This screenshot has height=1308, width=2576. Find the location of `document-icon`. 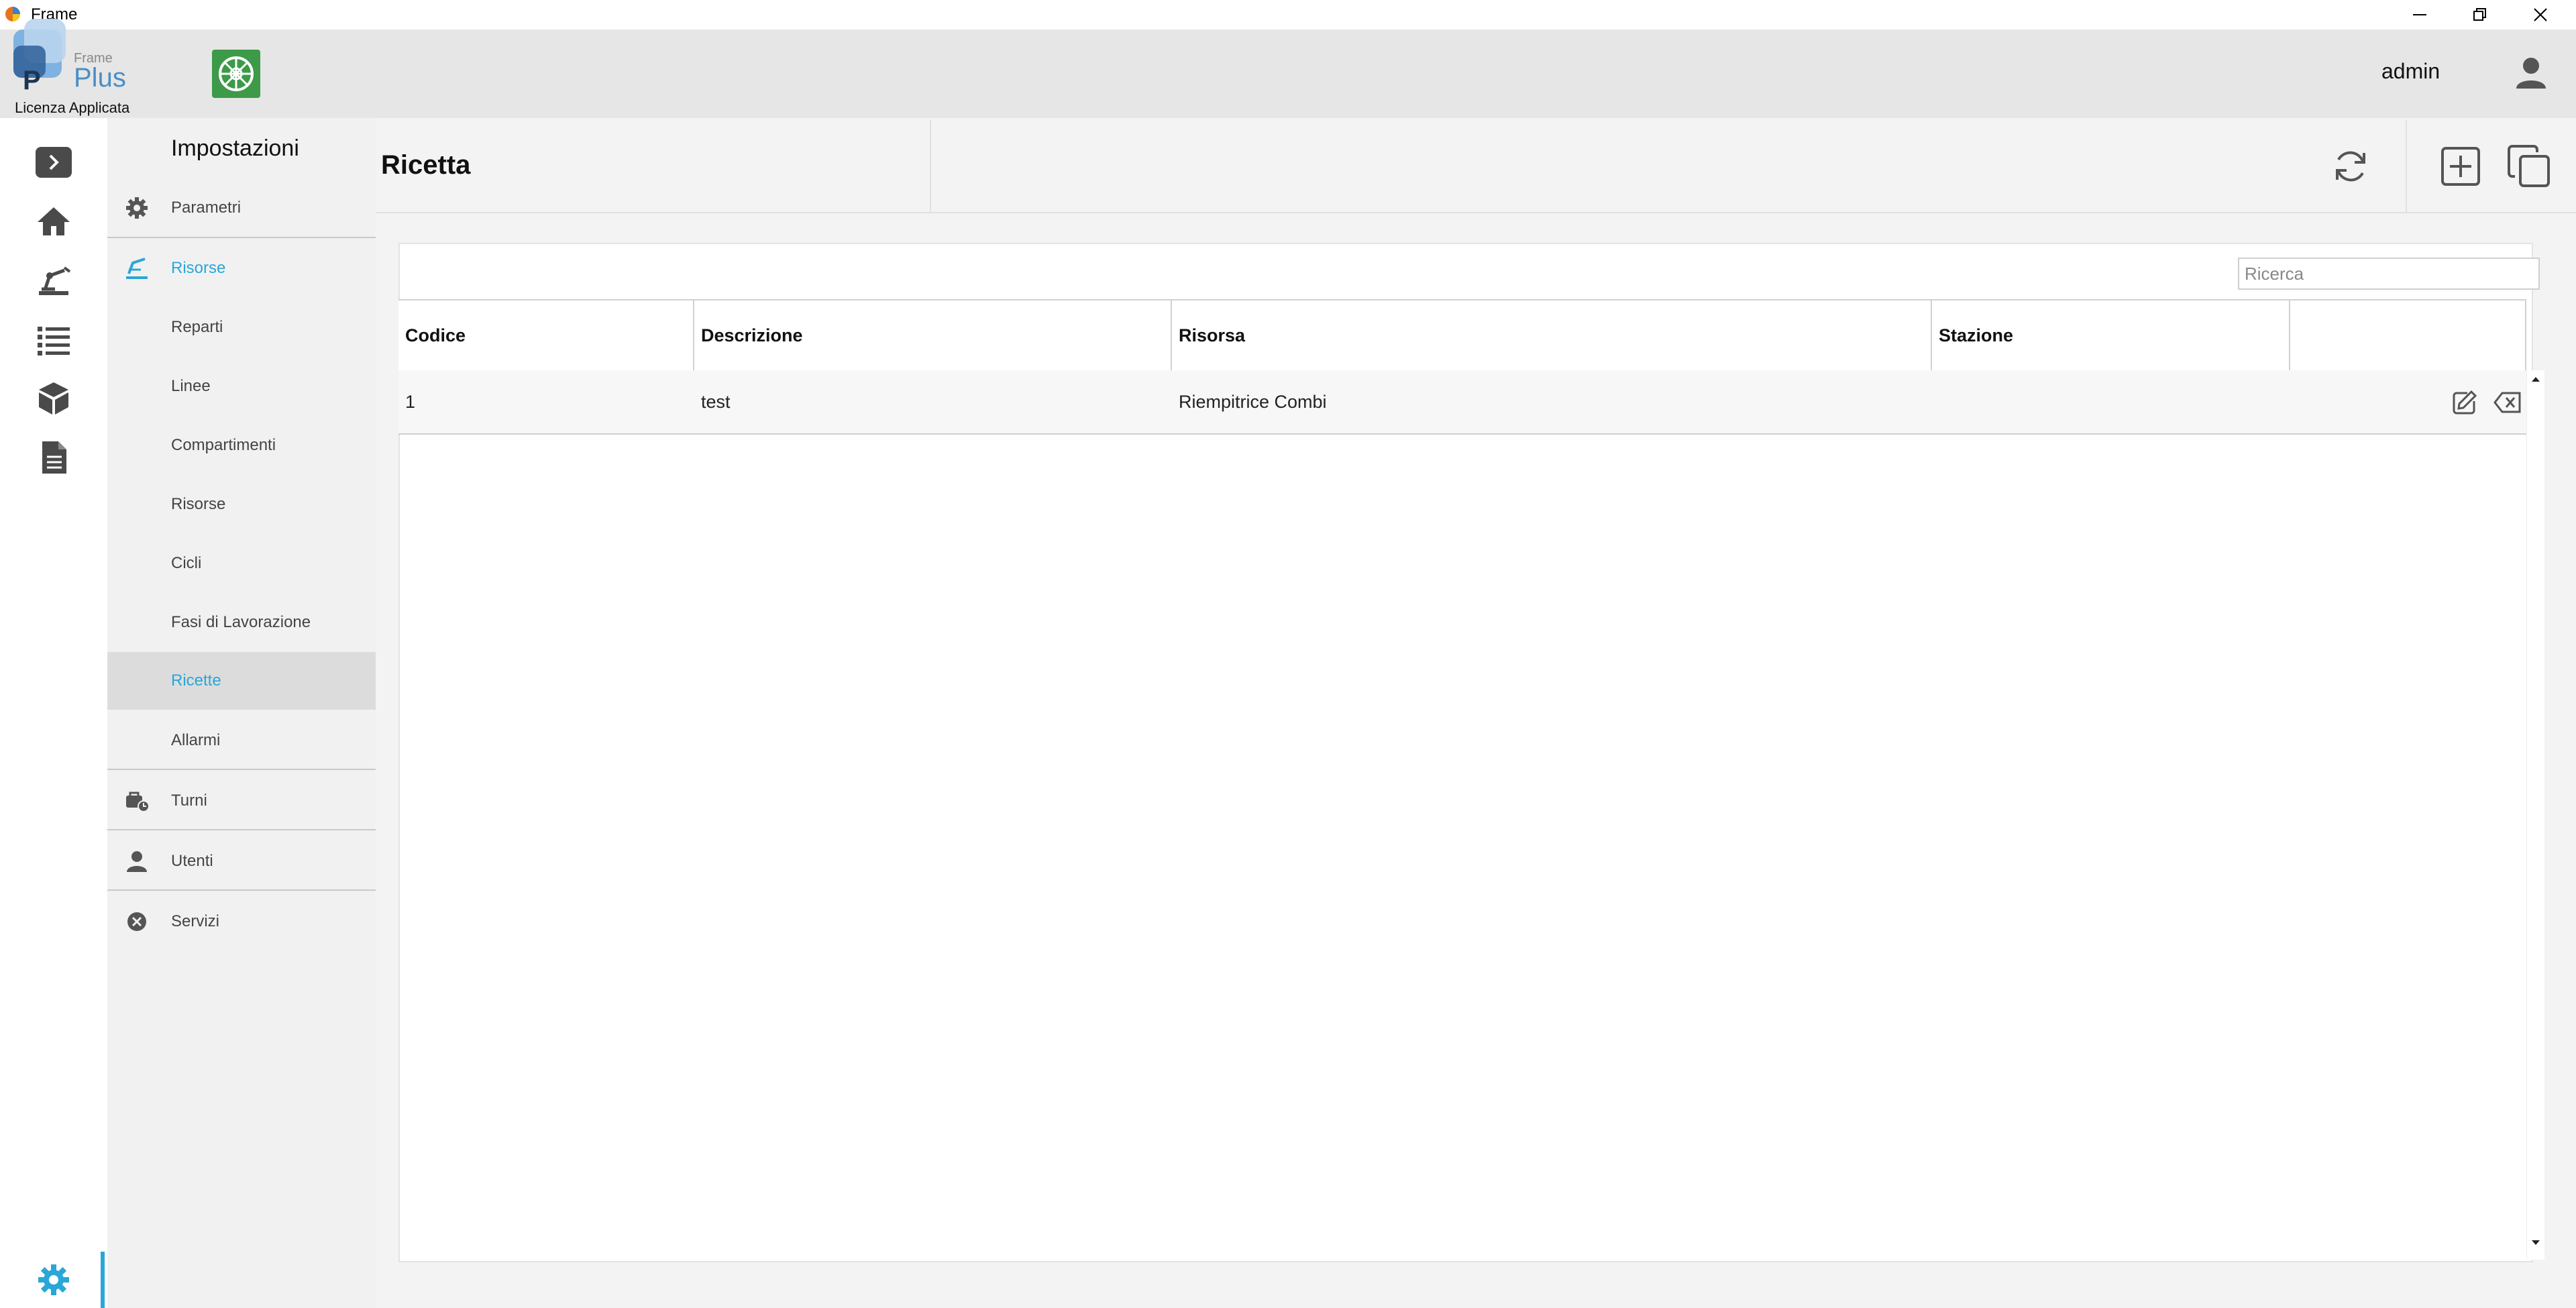

document-icon is located at coordinates (54, 458).